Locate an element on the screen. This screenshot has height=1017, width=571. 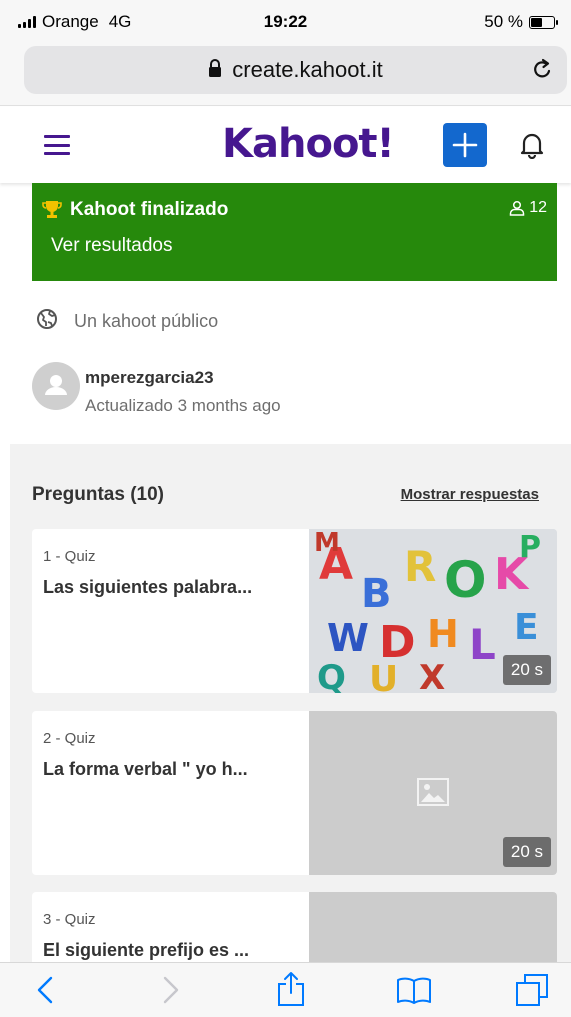
globe-icon is located at coordinates (47, 321).